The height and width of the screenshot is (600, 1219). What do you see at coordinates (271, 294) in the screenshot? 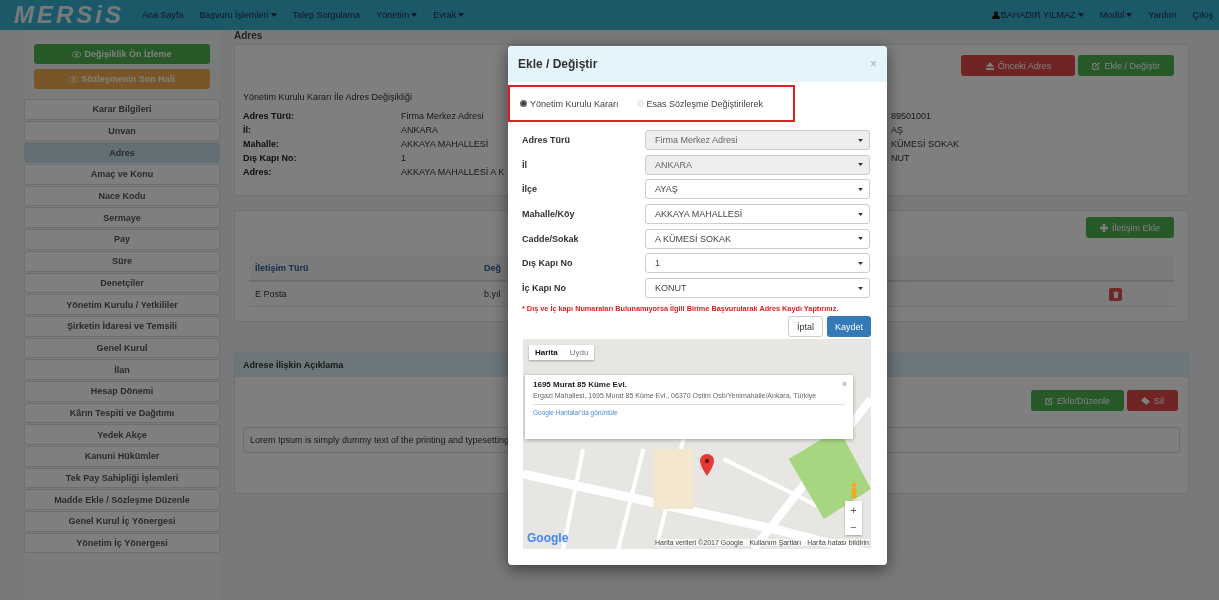
I see `table-cell-text: E Posta` at bounding box center [271, 294].